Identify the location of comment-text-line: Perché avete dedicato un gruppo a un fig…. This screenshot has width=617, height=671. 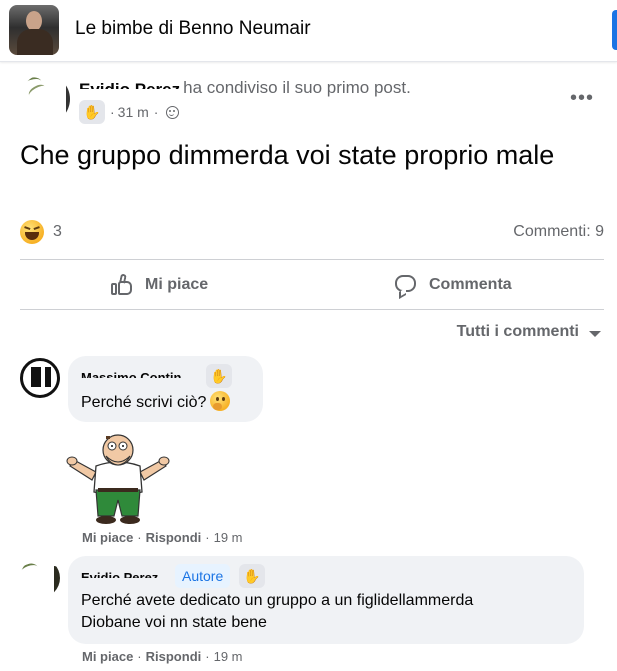
(277, 600).